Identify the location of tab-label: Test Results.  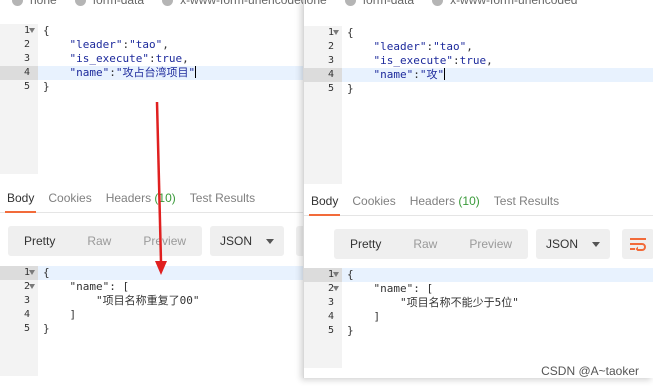
(222, 197).